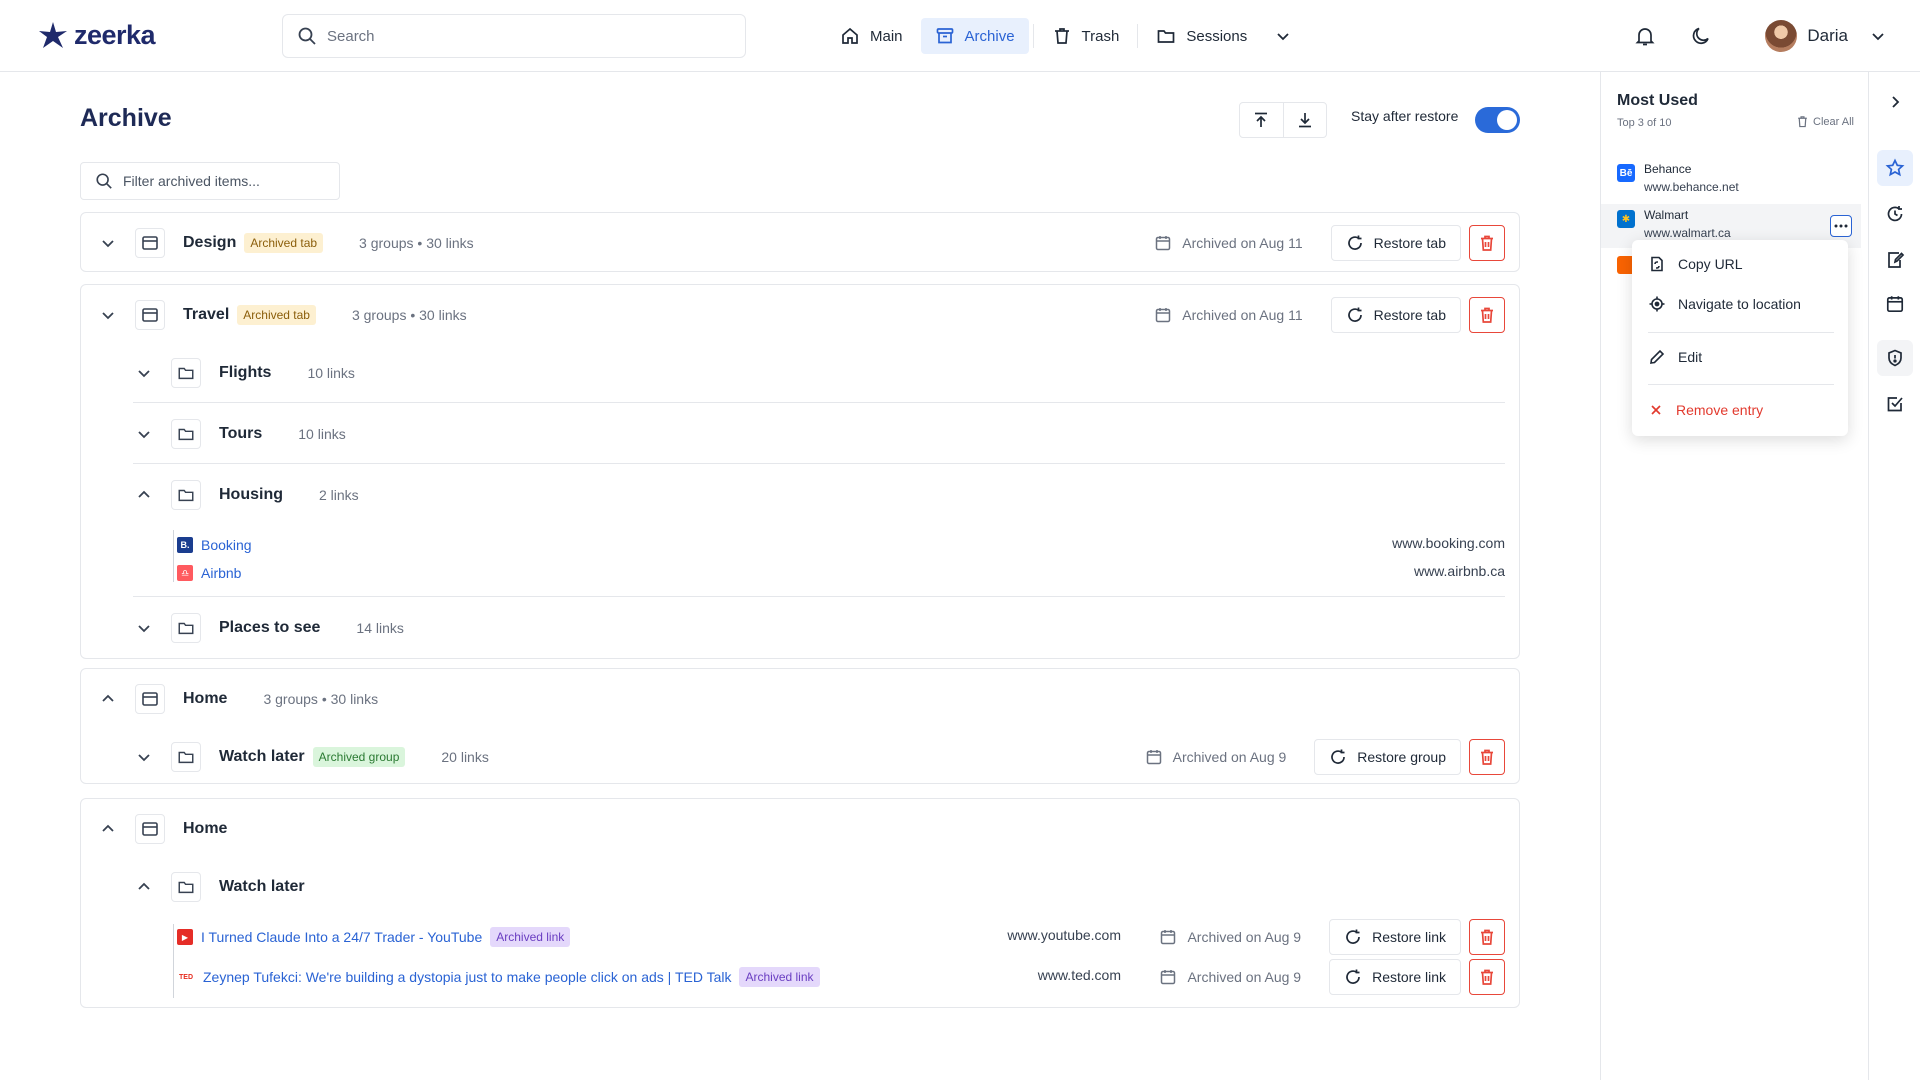  I want to click on filter-box, so click(210, 181).